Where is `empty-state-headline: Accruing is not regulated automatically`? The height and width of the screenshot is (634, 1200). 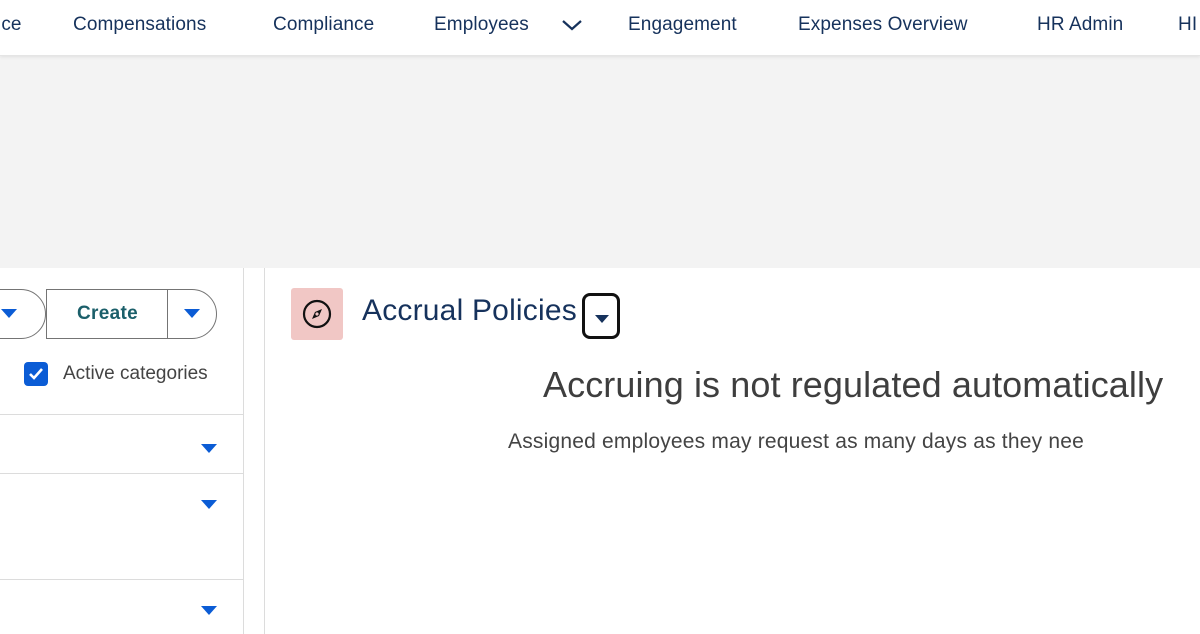 empty-state-headline: Accruing is not regulated automatically is located at coordinates (853, 384).